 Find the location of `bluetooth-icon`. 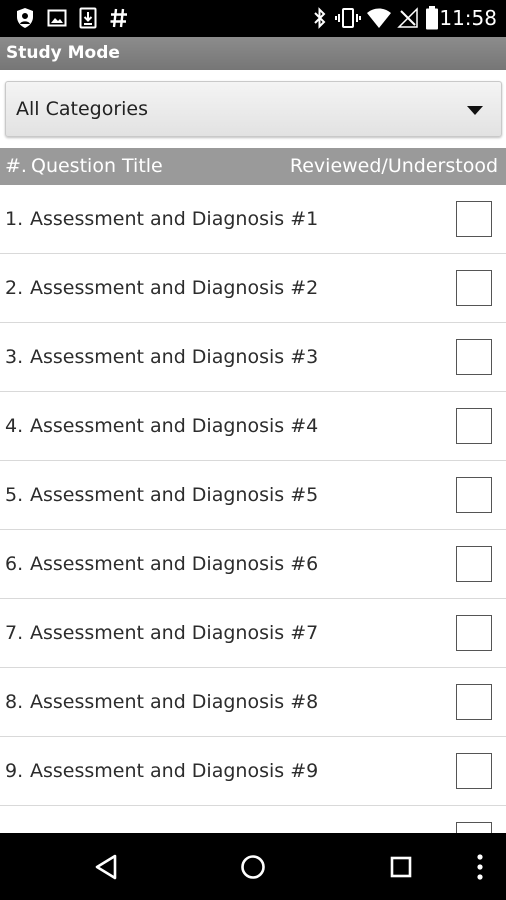

bluetooth-icon is located at coordinates (320, 18).